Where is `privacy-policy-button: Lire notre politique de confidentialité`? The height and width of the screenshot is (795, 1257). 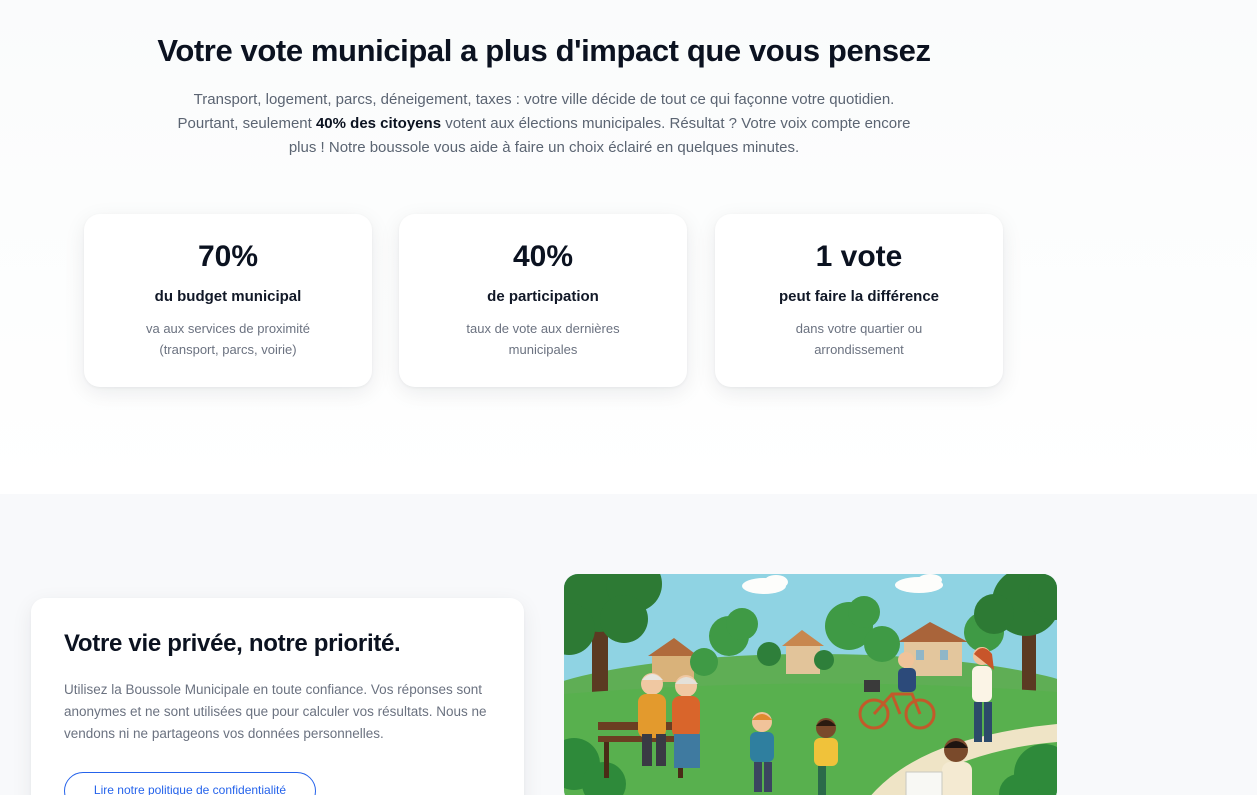 privacy-policy-button: Lire notre politique de confidentialité is located at coordinates (190, 783).